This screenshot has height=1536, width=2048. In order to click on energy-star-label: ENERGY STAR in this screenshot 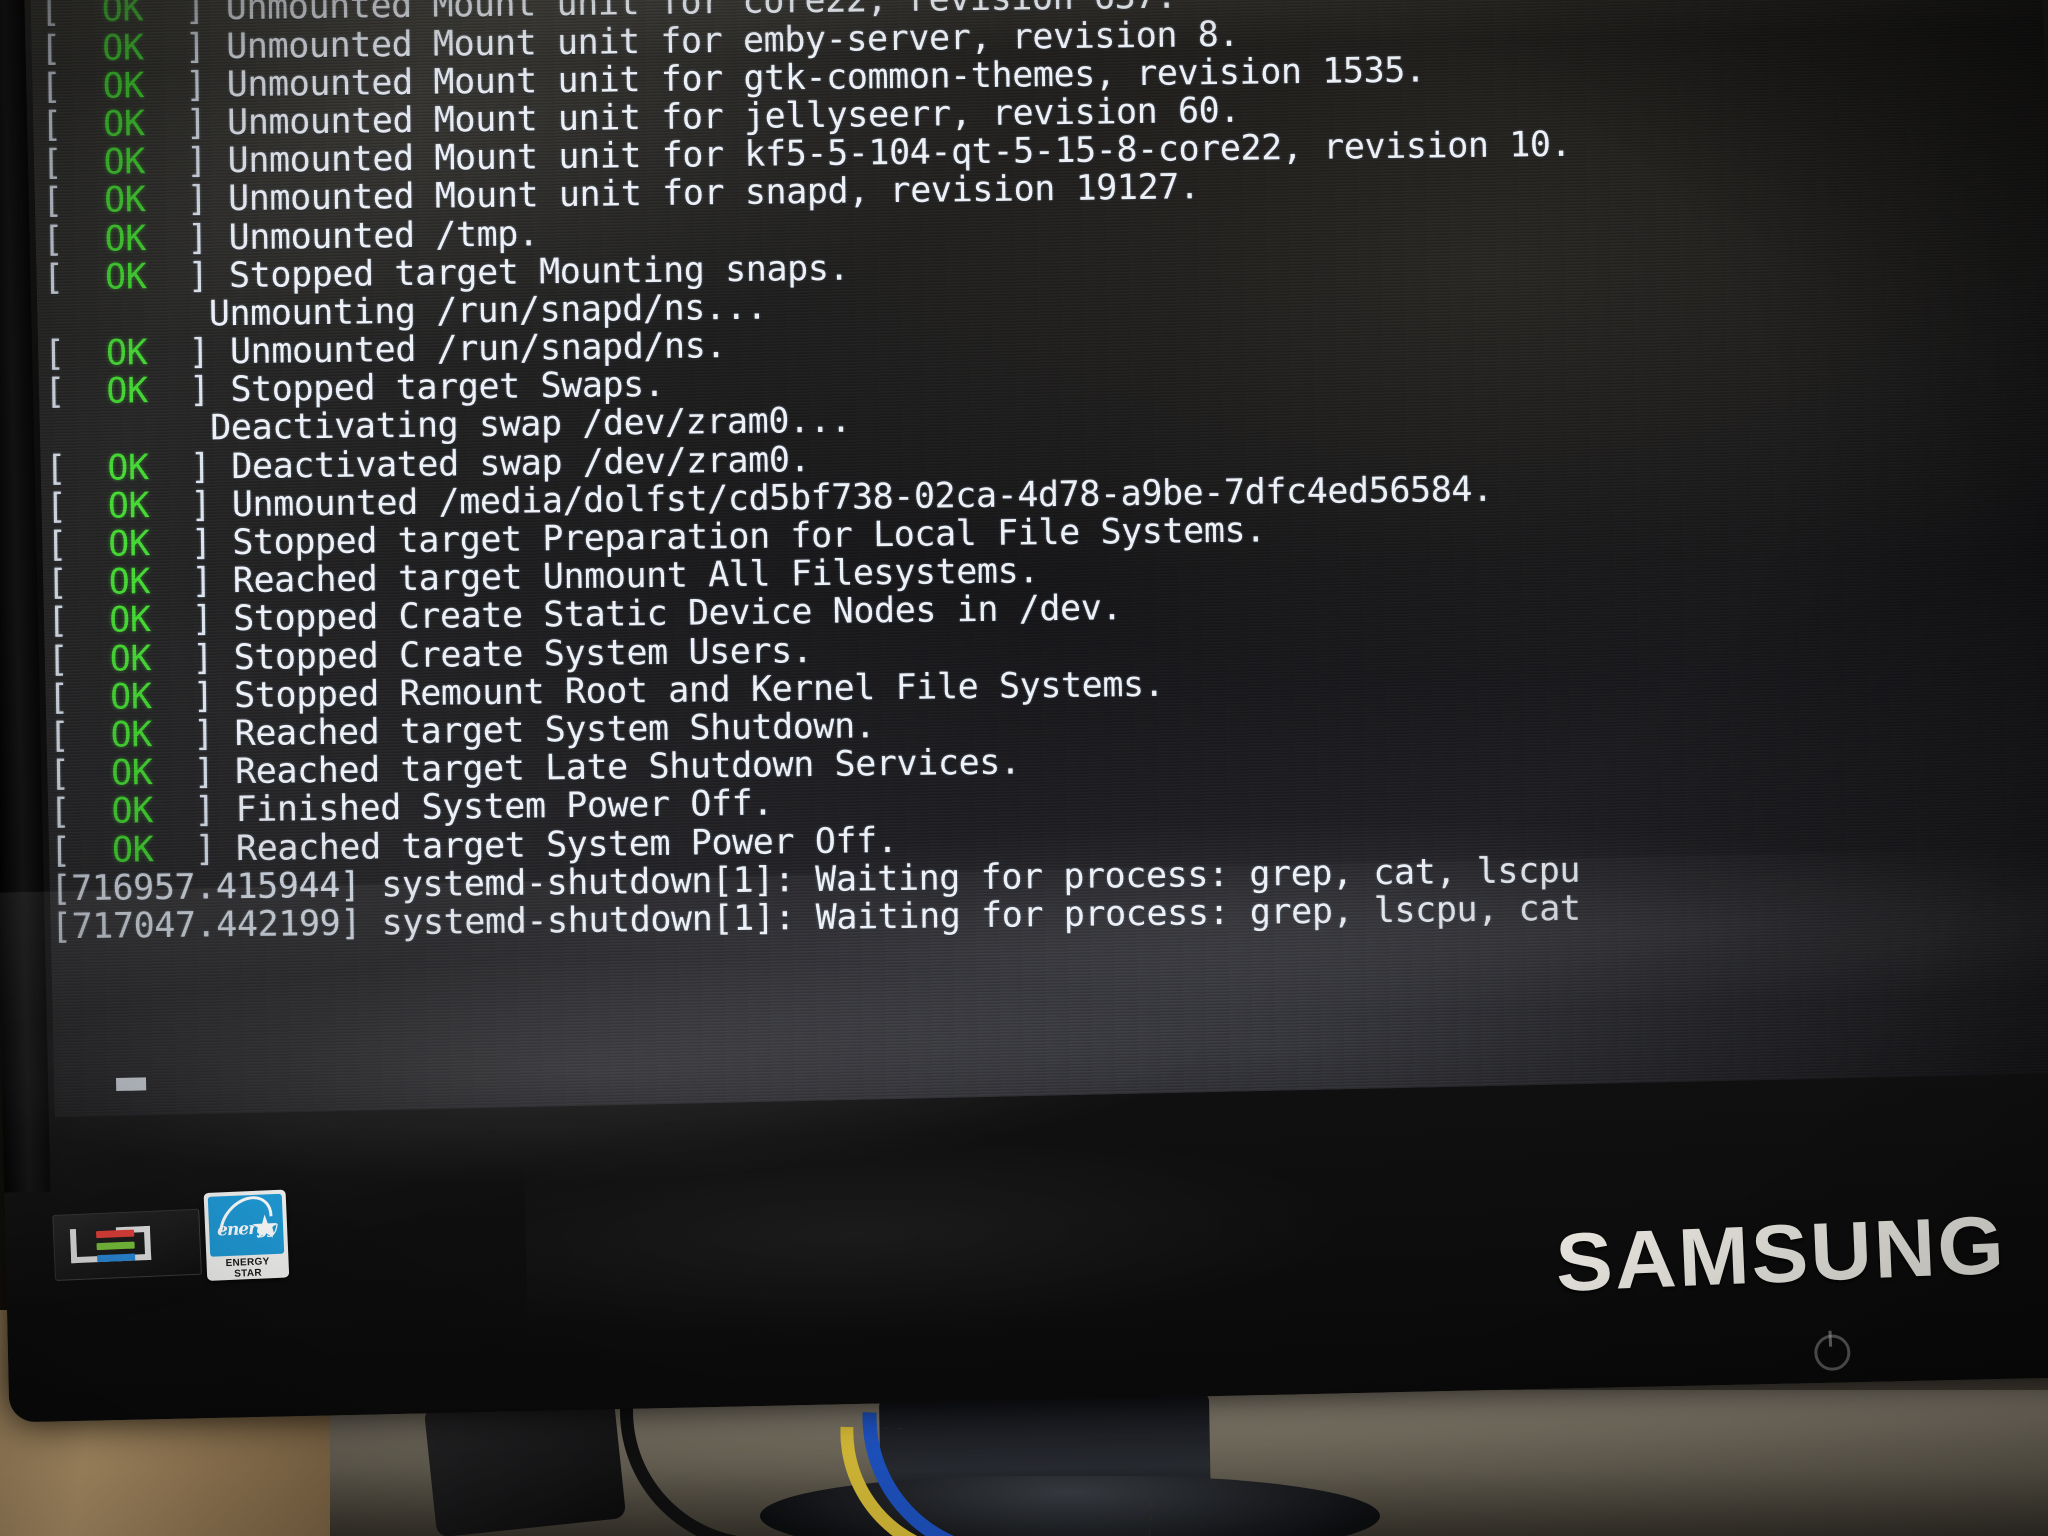, I will do `click(247, 1268)`.